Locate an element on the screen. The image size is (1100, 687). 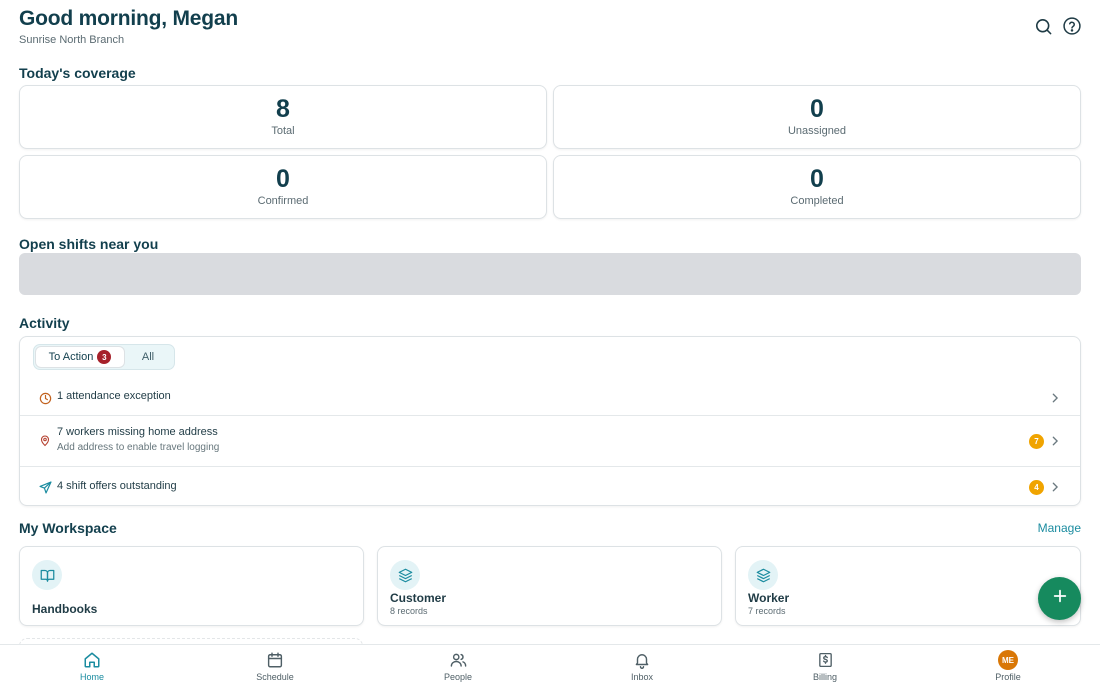
manage-workspace-link: Manage is located at coordinates (1059, 528).